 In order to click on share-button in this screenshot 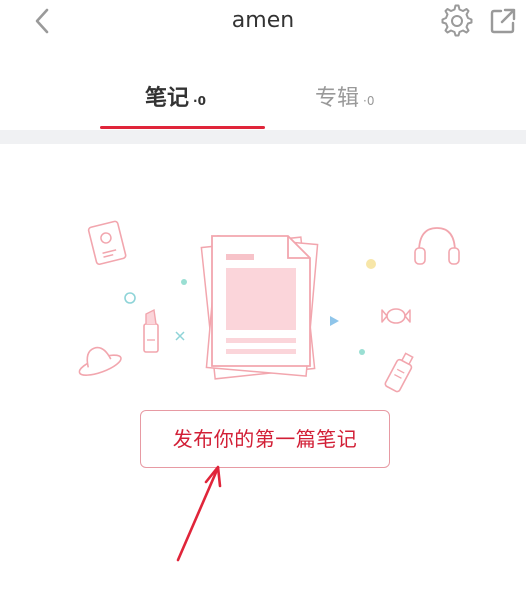, I will do `click(503, 21)`.